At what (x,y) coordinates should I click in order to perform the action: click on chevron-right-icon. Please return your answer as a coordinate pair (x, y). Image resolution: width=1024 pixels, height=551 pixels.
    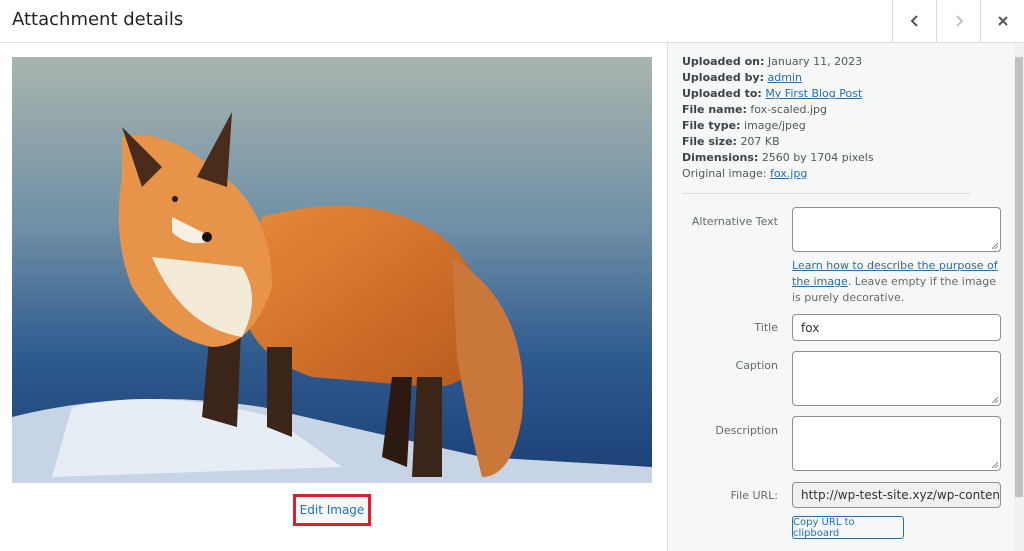
    Looking at the image, I should click on (959, 21).